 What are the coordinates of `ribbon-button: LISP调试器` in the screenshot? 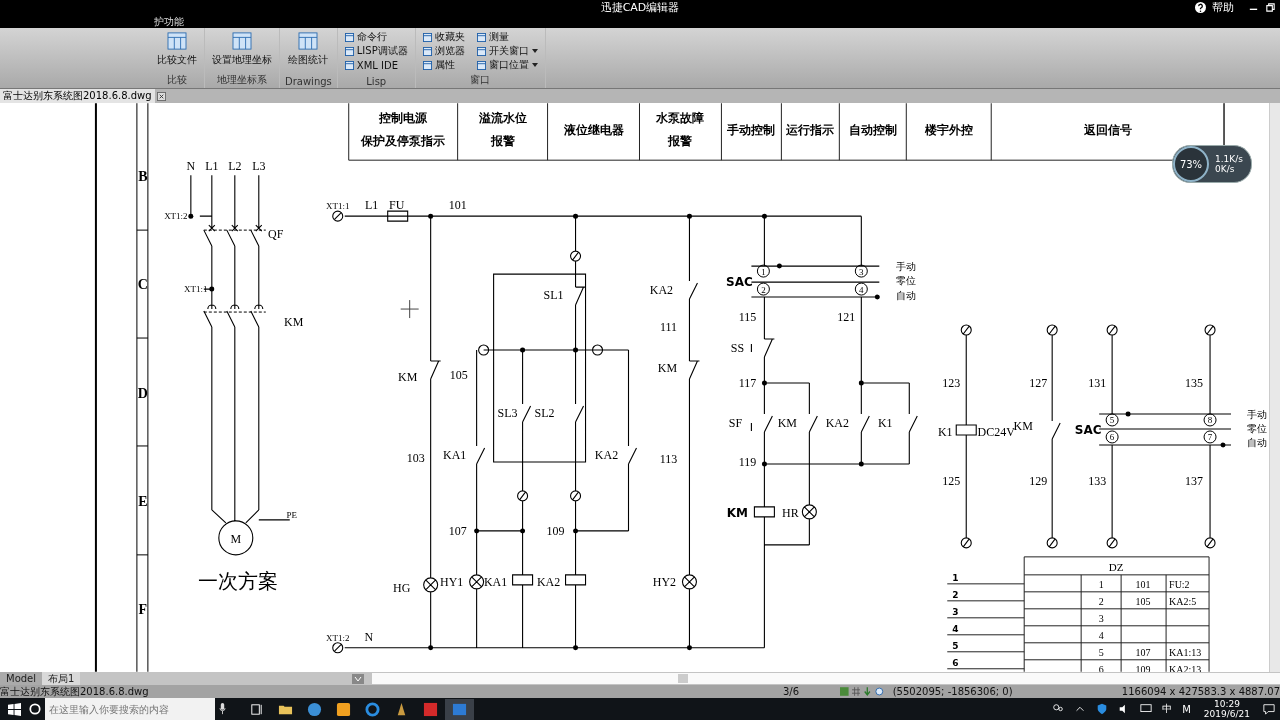 It's located at (376, 51).